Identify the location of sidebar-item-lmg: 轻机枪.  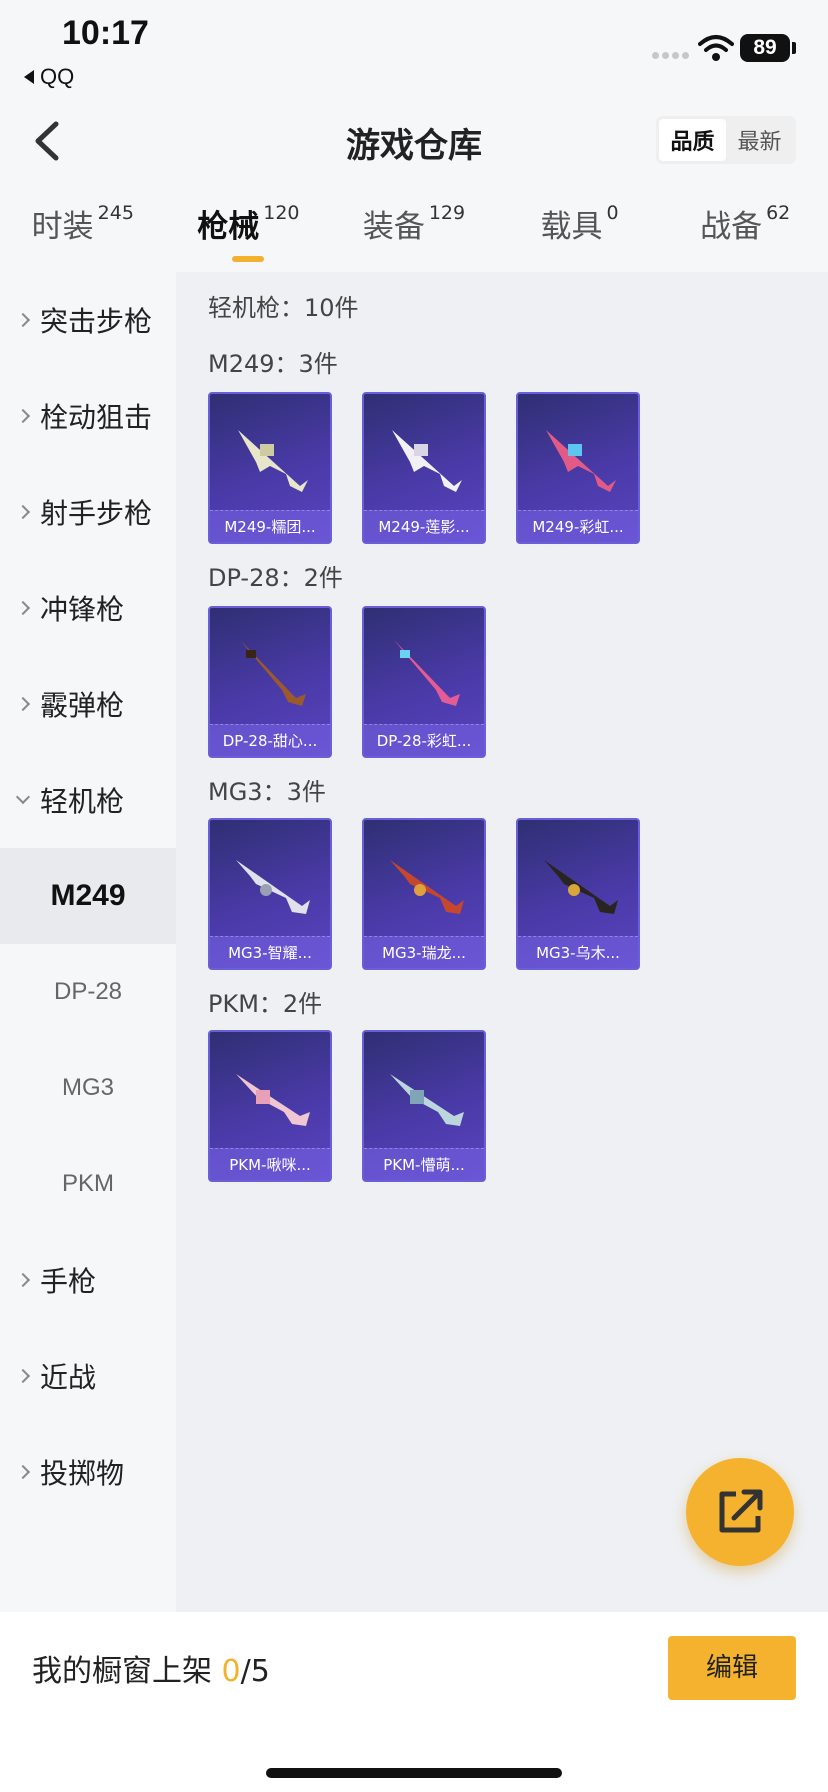
(88, 800).